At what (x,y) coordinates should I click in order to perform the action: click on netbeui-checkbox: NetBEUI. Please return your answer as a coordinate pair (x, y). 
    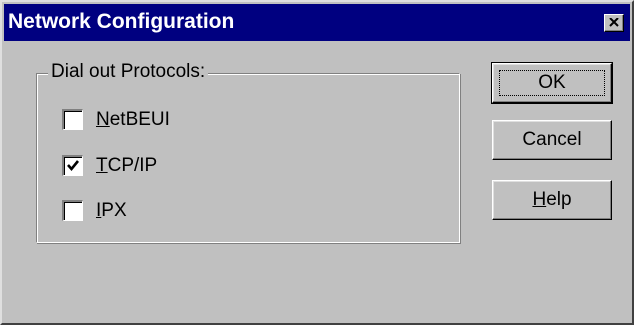
    Looking at the image, I should click on (162, 120).